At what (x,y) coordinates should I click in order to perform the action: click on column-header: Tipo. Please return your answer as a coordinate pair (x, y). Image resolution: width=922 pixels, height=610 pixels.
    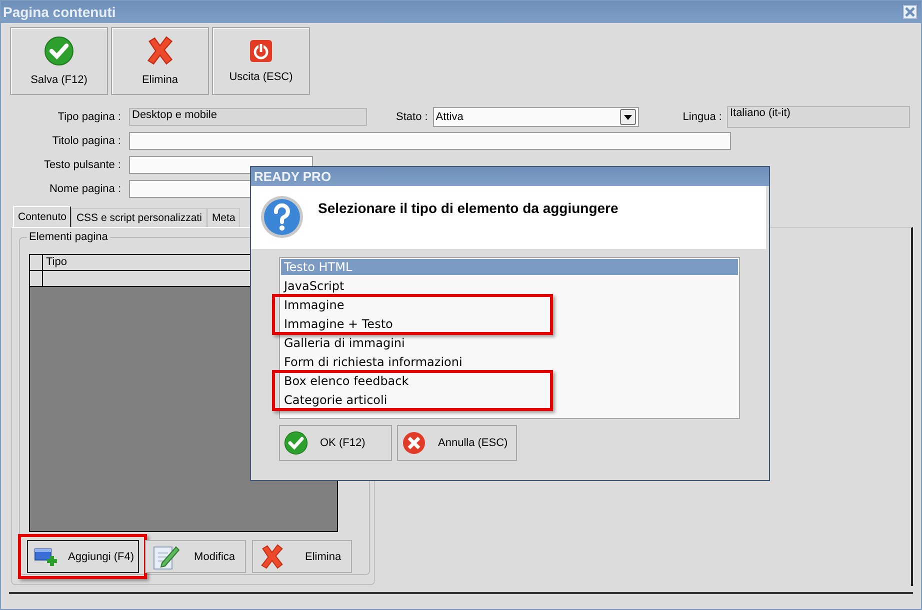
    Looking at the image, I should click on (56, 262).